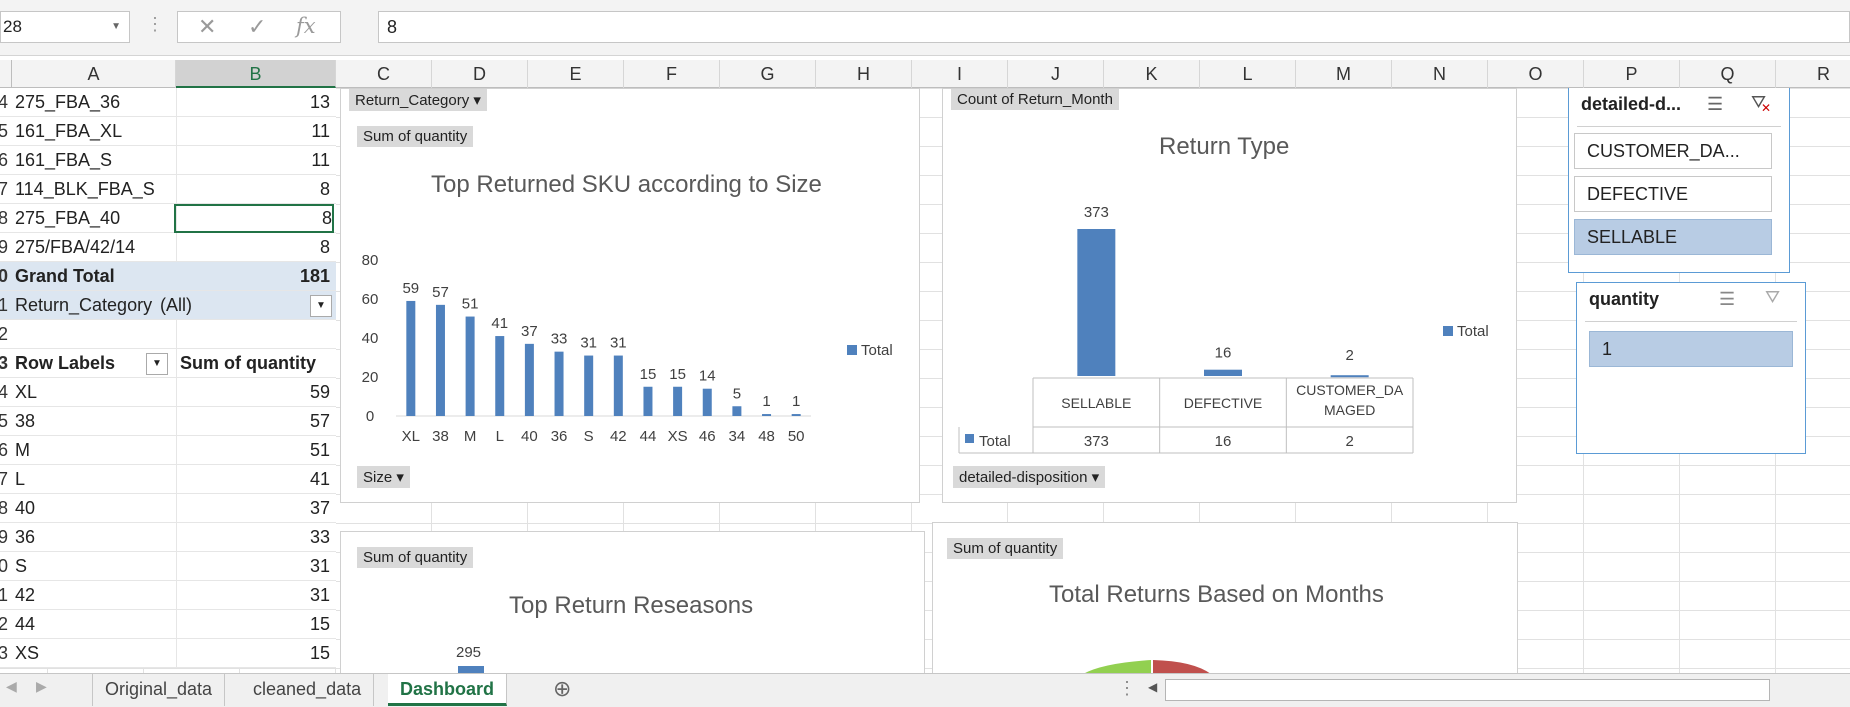  What do you see at coordinates (632, 602) in the screenshot?
I see `chart-top-return-reasons: Sum of quantity Top Return Reseasons 295` at bounding box center [632, 602].